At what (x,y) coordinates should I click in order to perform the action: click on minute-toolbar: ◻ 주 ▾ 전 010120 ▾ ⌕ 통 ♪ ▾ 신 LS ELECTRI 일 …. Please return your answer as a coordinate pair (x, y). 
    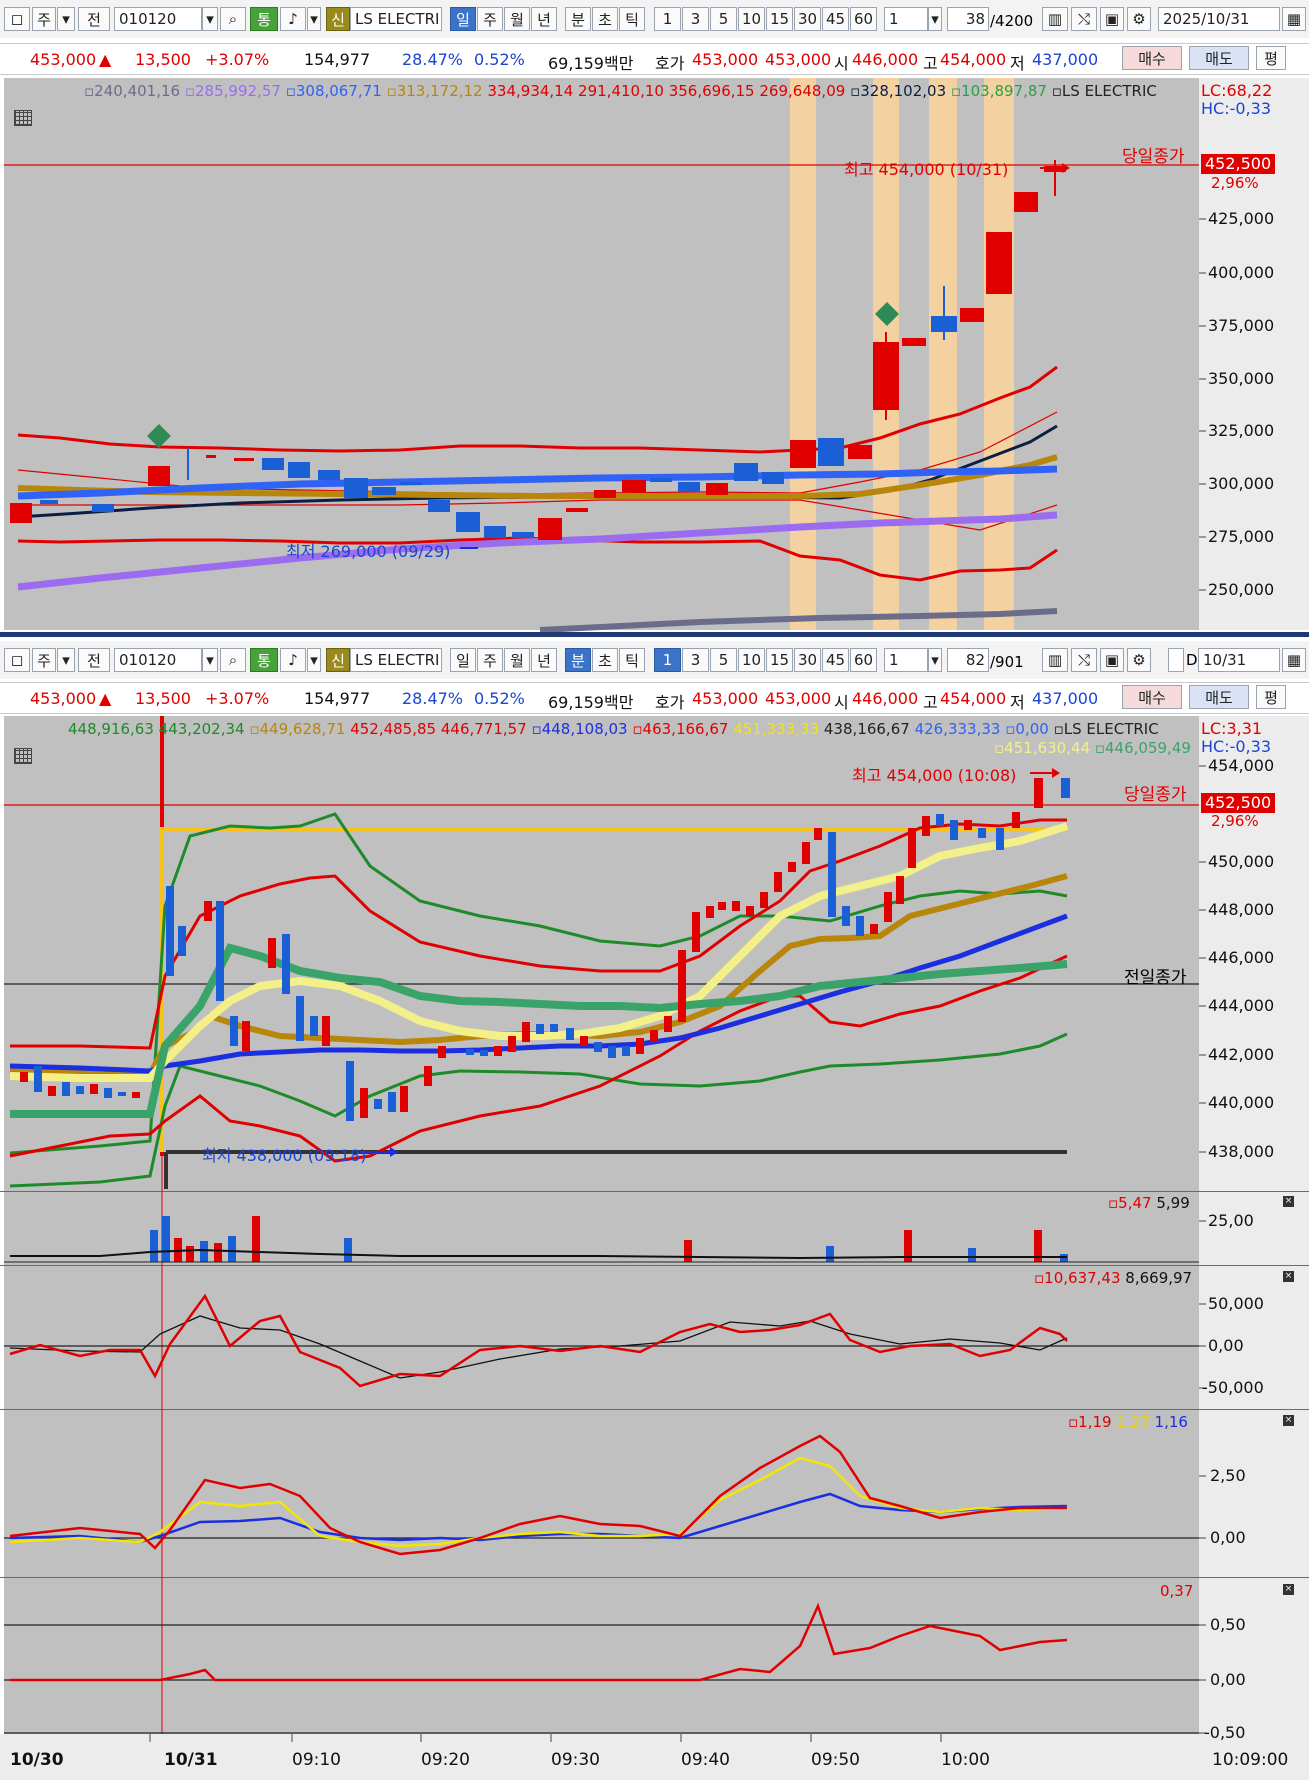
    Looking at the image, I should click on (654, 660).